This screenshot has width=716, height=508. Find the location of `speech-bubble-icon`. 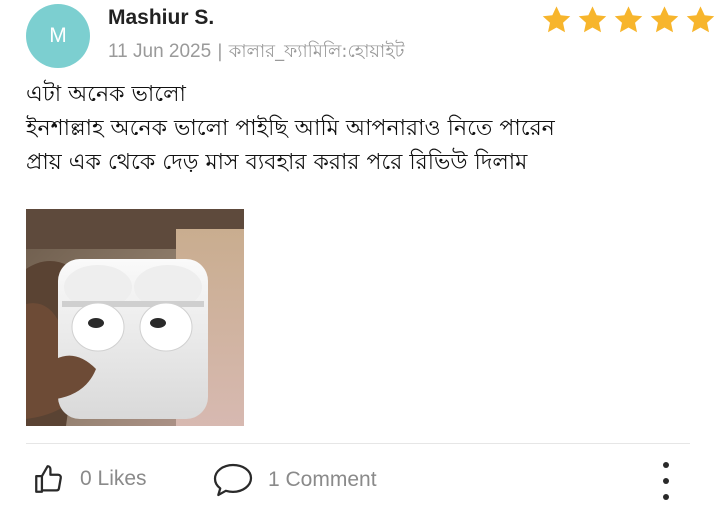

speech-bubble-icon is located at coordinates (233, 480).